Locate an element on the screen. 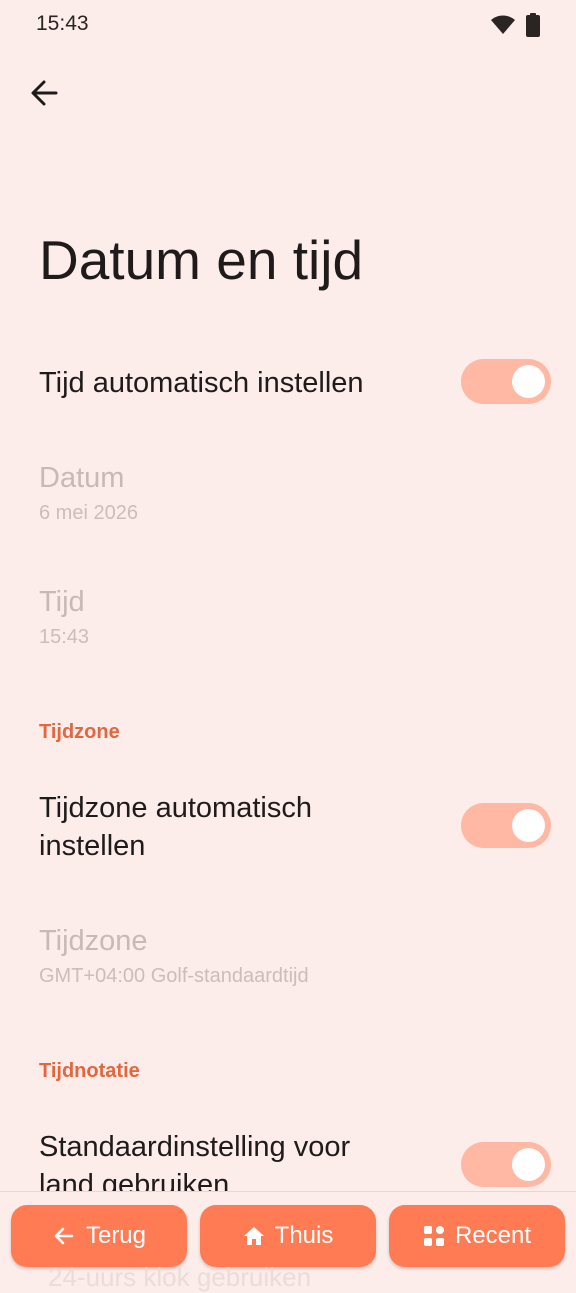 Image resolution: width=576 pixels, height=1293 pixels. auto-time-label: Tijd automatisch instellen is located at coordinates (201, 383).